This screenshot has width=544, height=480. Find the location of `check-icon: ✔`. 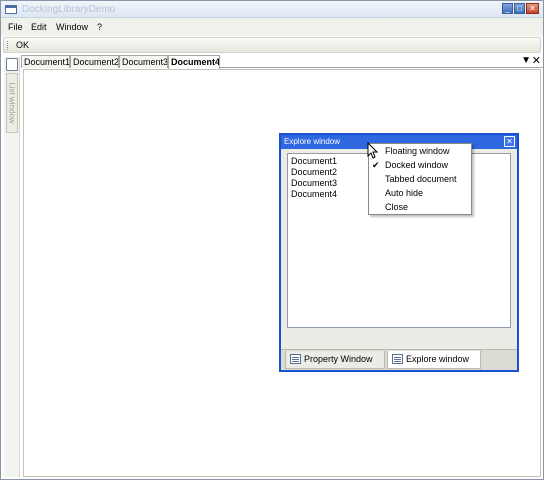

check-icon: ✔ is located at coordinates (376, 165).